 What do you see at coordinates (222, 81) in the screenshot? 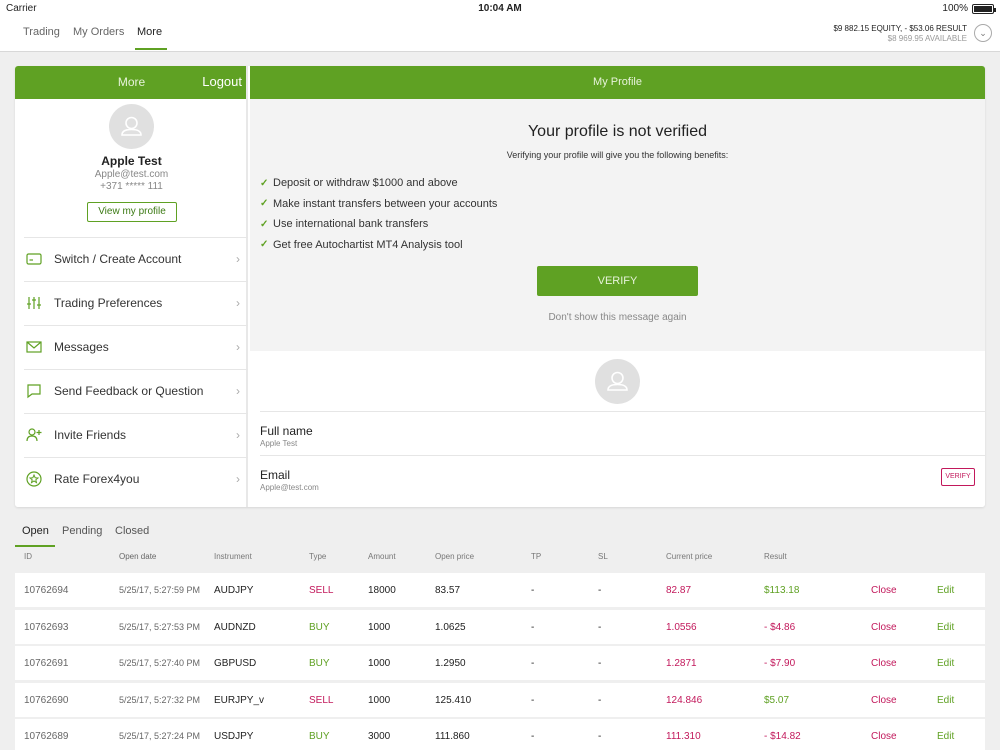
I see `logout-button: Logout` at bounding box center [222, 81].